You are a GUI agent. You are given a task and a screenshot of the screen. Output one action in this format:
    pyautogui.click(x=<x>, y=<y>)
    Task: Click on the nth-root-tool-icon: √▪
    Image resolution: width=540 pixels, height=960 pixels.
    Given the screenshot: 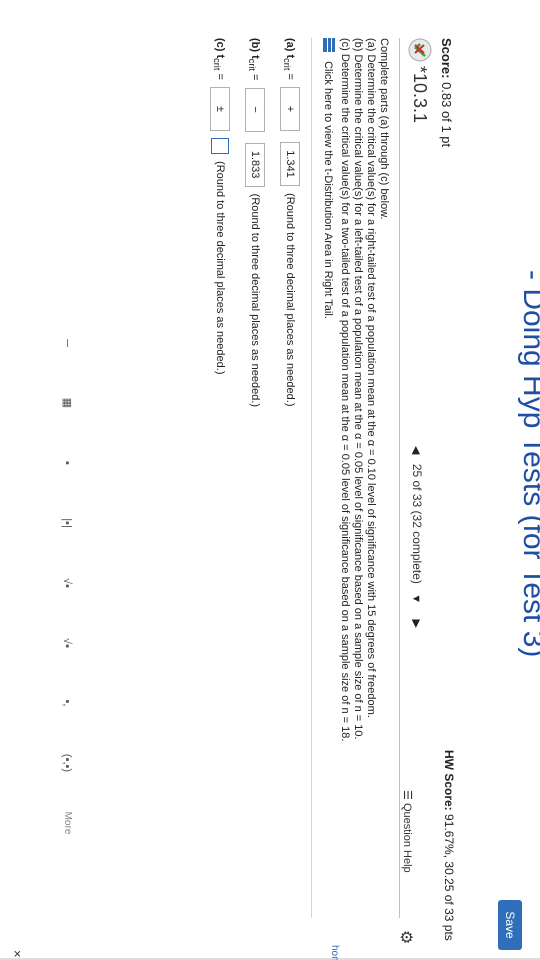 What is the action you would take?
    pyautogui.click(x=67, y=643)
    